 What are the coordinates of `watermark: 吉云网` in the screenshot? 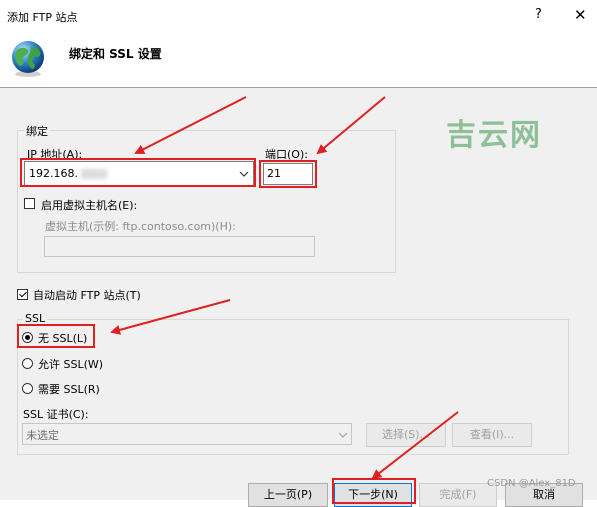 It's located at (494, 135).